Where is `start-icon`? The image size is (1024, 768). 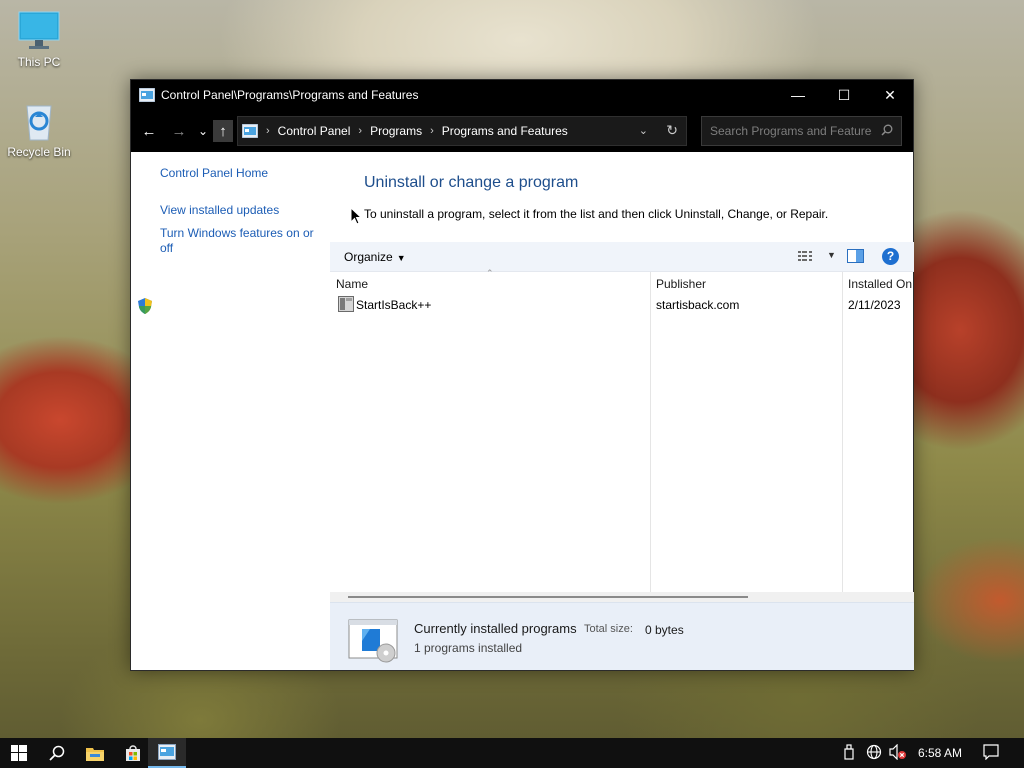 start-icon is located at coordinates (19, 753).